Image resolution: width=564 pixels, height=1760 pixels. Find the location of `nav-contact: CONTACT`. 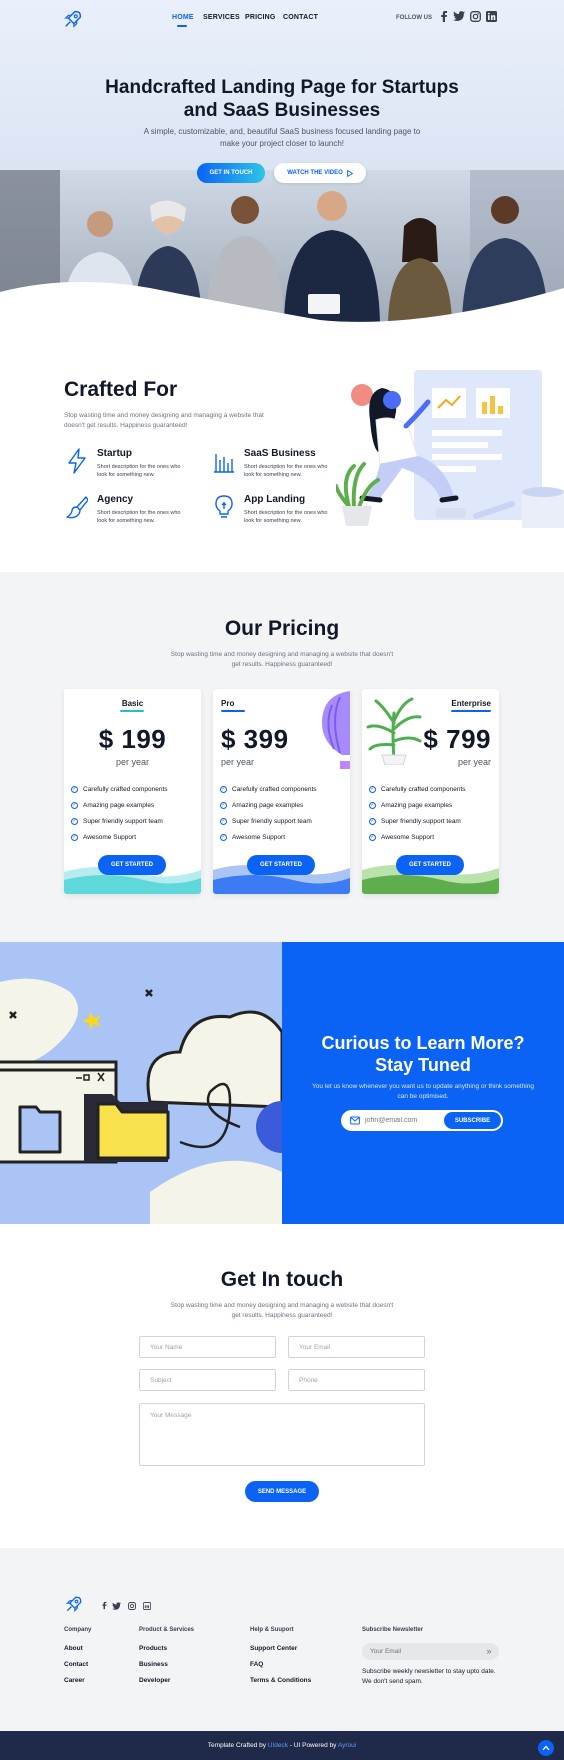

nav-contact: CONTACT is located at coordinates (300, 17).